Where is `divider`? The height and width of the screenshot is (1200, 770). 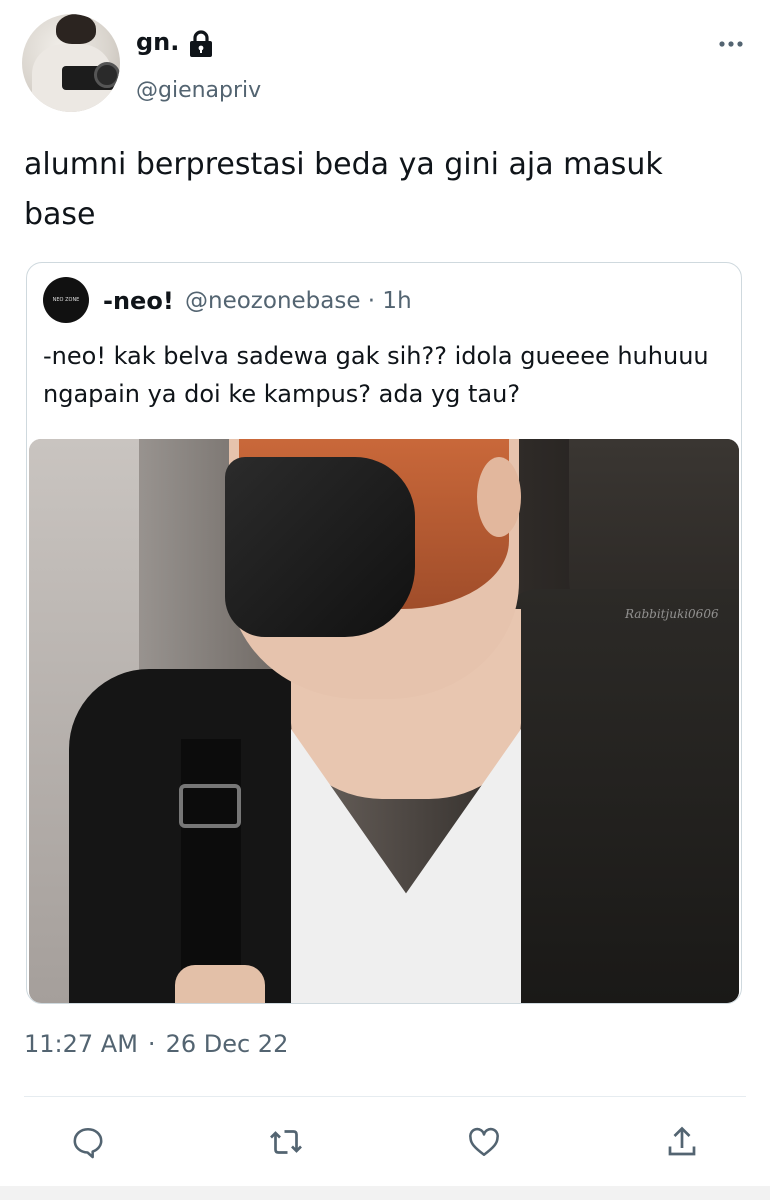
divider is located at coordinates (385, 1096).